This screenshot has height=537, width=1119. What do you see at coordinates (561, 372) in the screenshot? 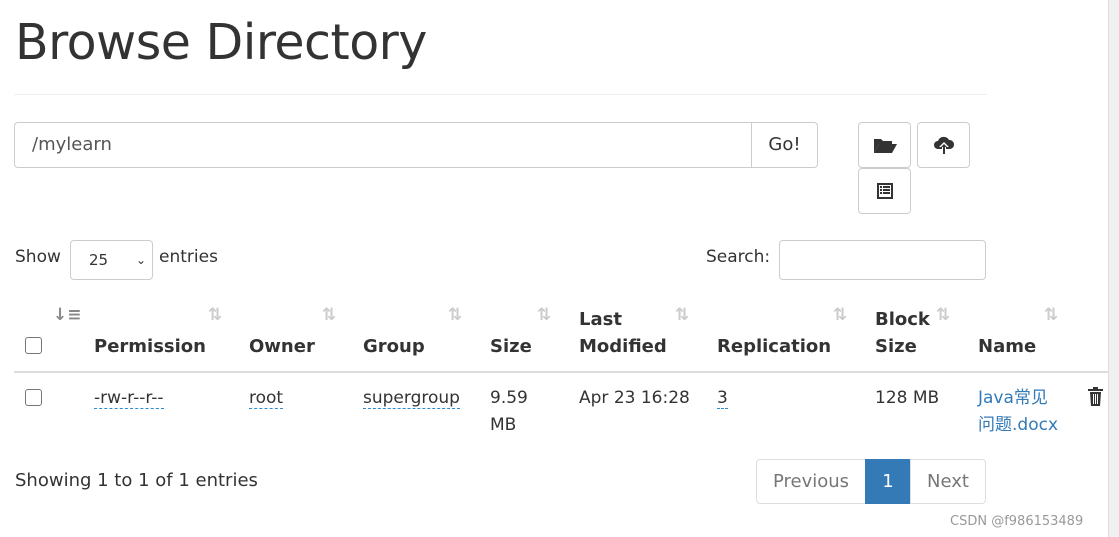
I see `header-divider` at bounding box center [561, 372].